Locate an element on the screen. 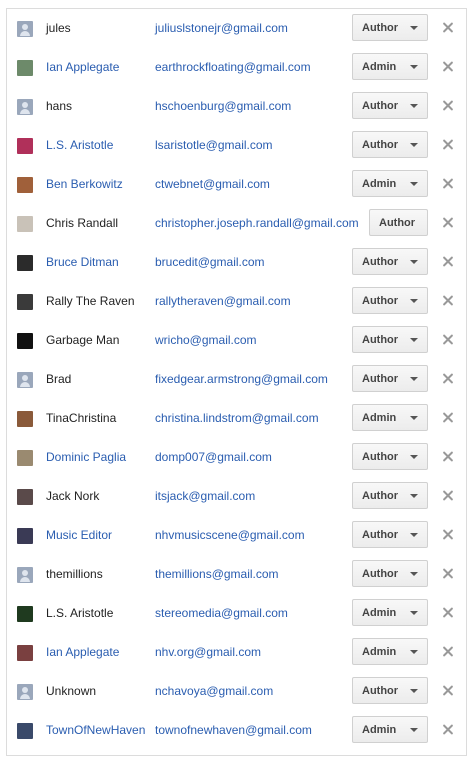  user-email: domp007@gmail.com is located at coordinates (213, 457).